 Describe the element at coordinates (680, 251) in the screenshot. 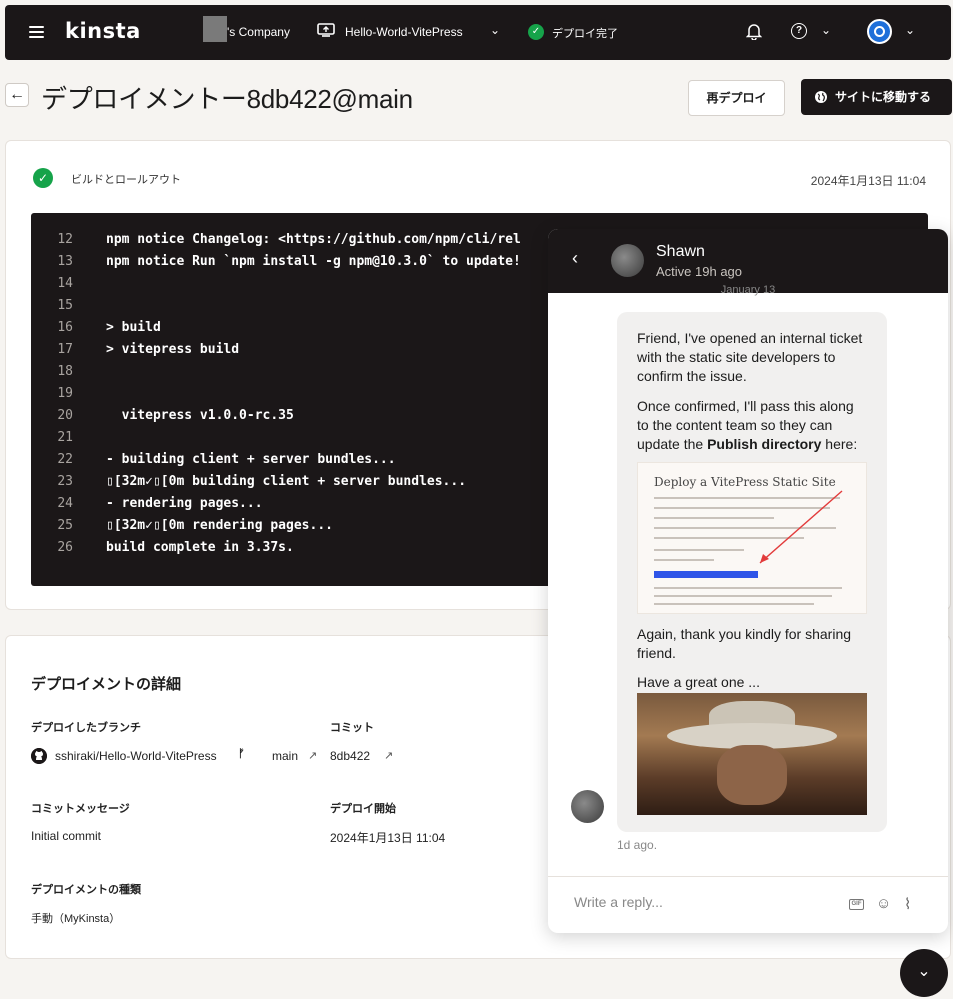

I see `agent-name: Shawn` at that location.